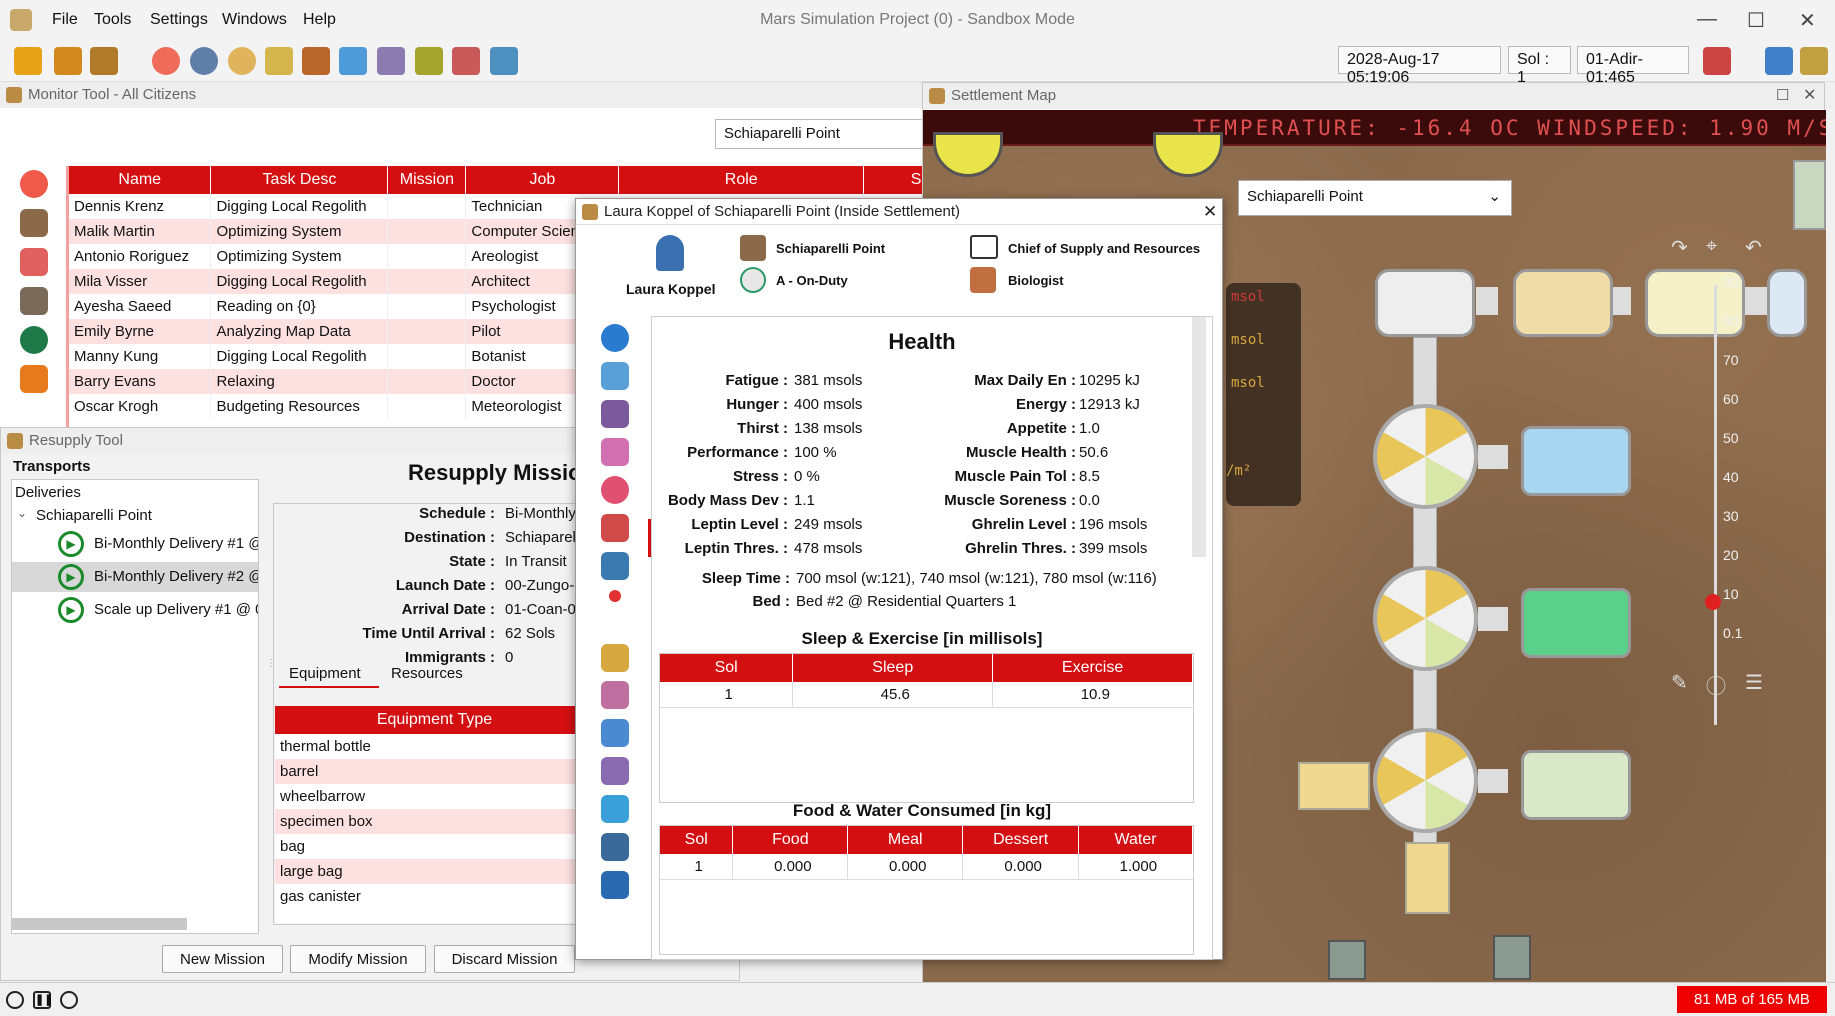 Image resolution: width=1835 pixels, height=1016 pixels. What do you see at coordinates (615, 452) in the screenshot?
I see `activity-tab-icon` at bounding box center [615, 452].